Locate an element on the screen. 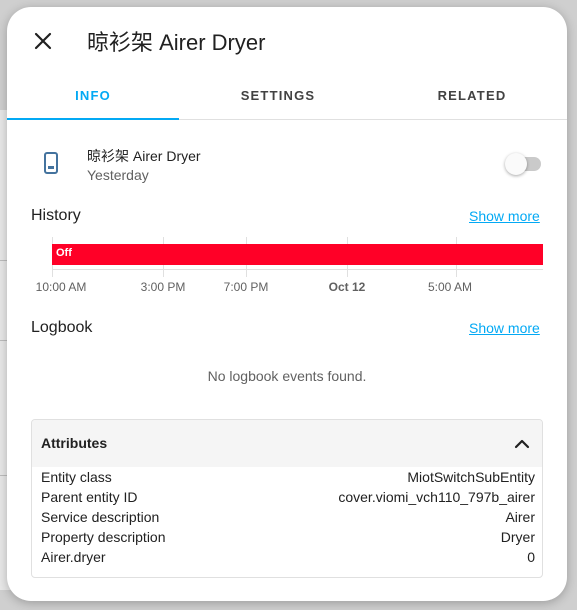  attribute-row: Service description Airer is located at coordinates (288, 519).